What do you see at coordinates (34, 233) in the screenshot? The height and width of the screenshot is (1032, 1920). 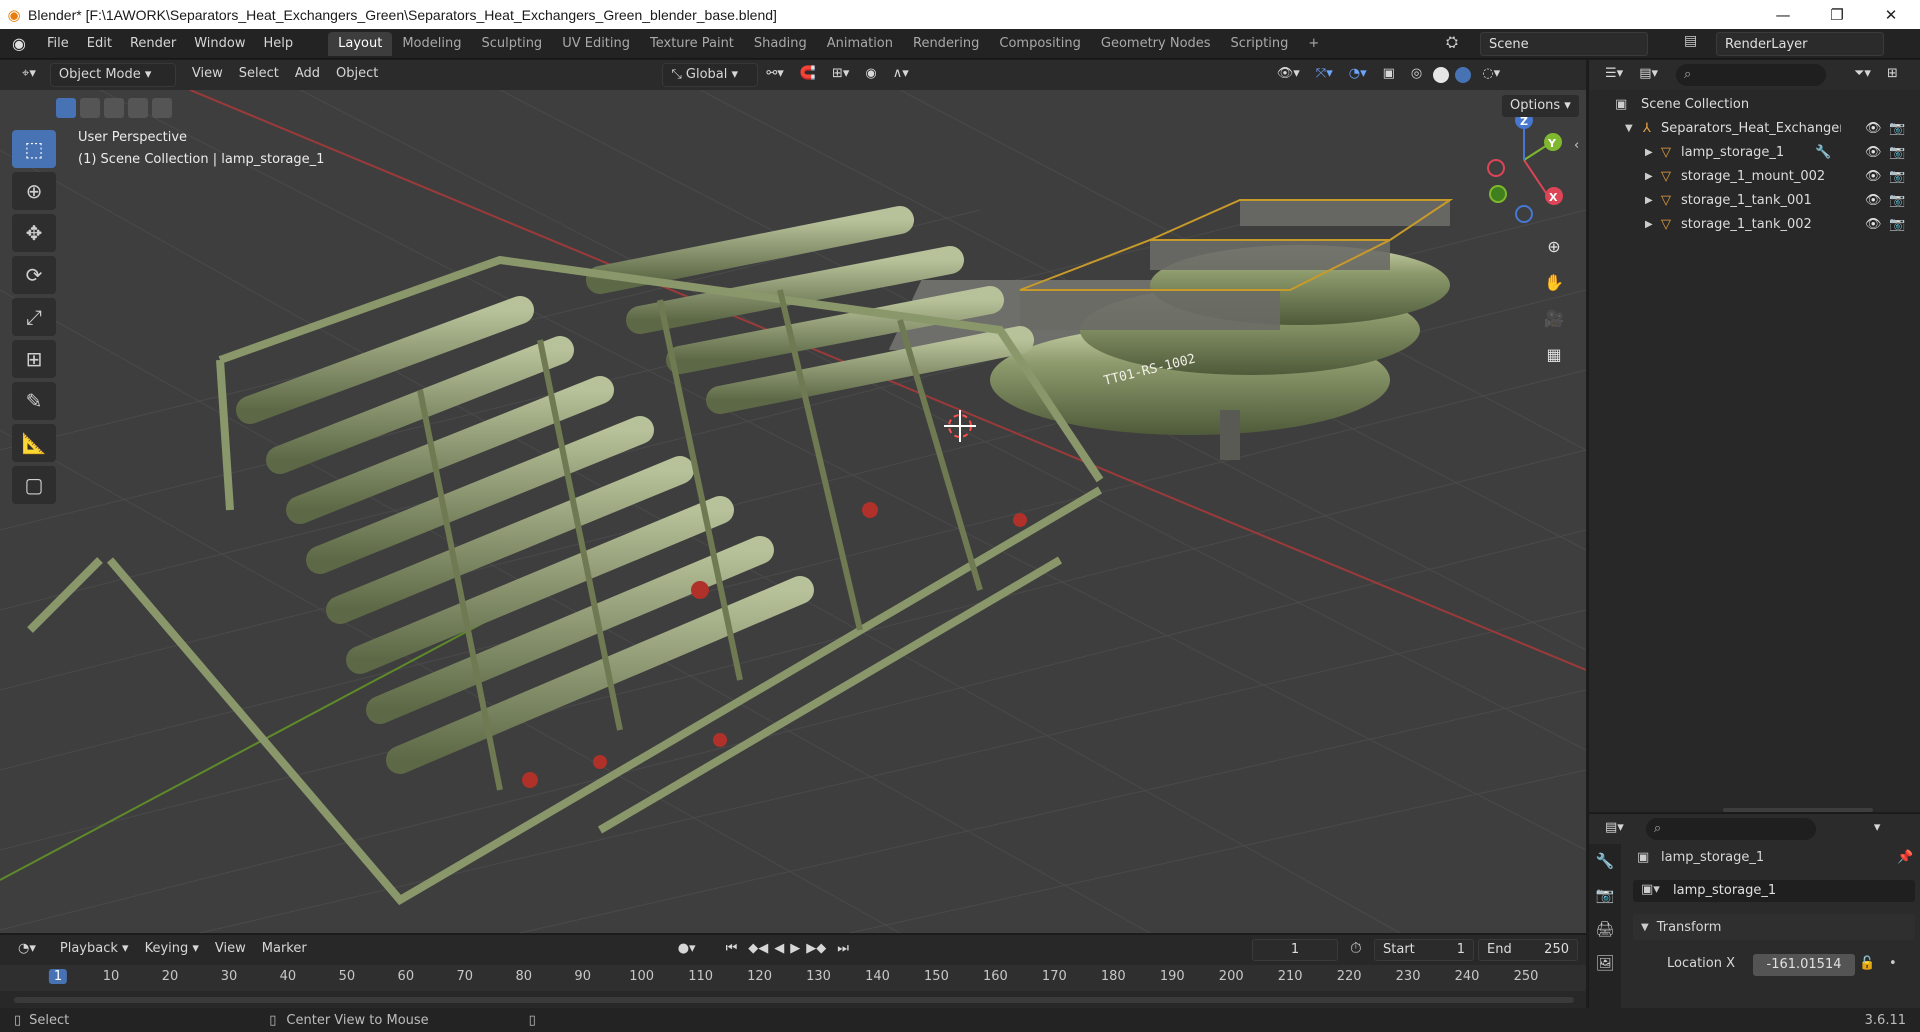 I see `move-tool-icon: ✥` at bounding box center [34, 233].